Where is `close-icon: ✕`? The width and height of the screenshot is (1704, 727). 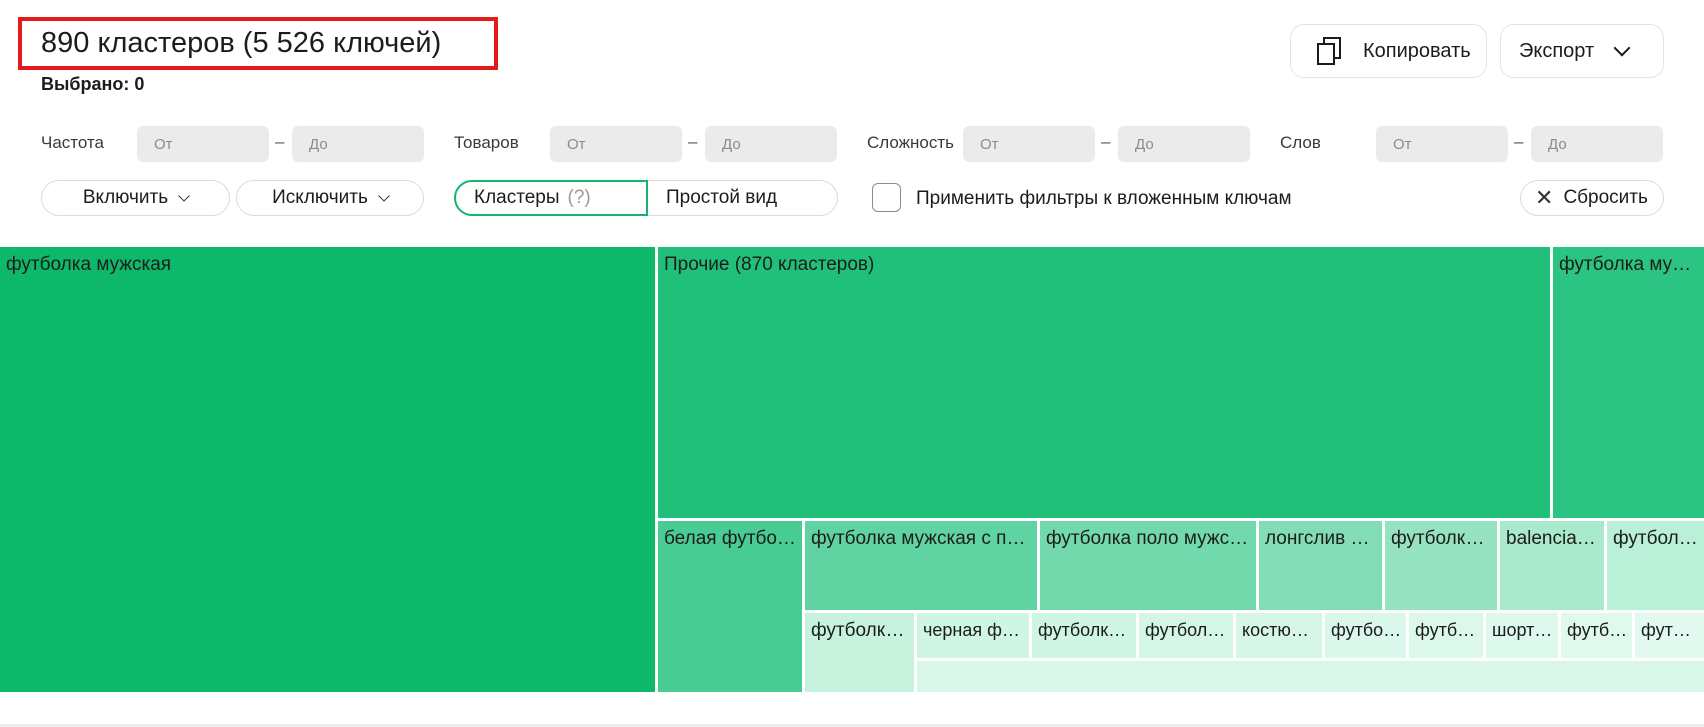 close-icon: ✕ is located at coordinates (1544, 197).